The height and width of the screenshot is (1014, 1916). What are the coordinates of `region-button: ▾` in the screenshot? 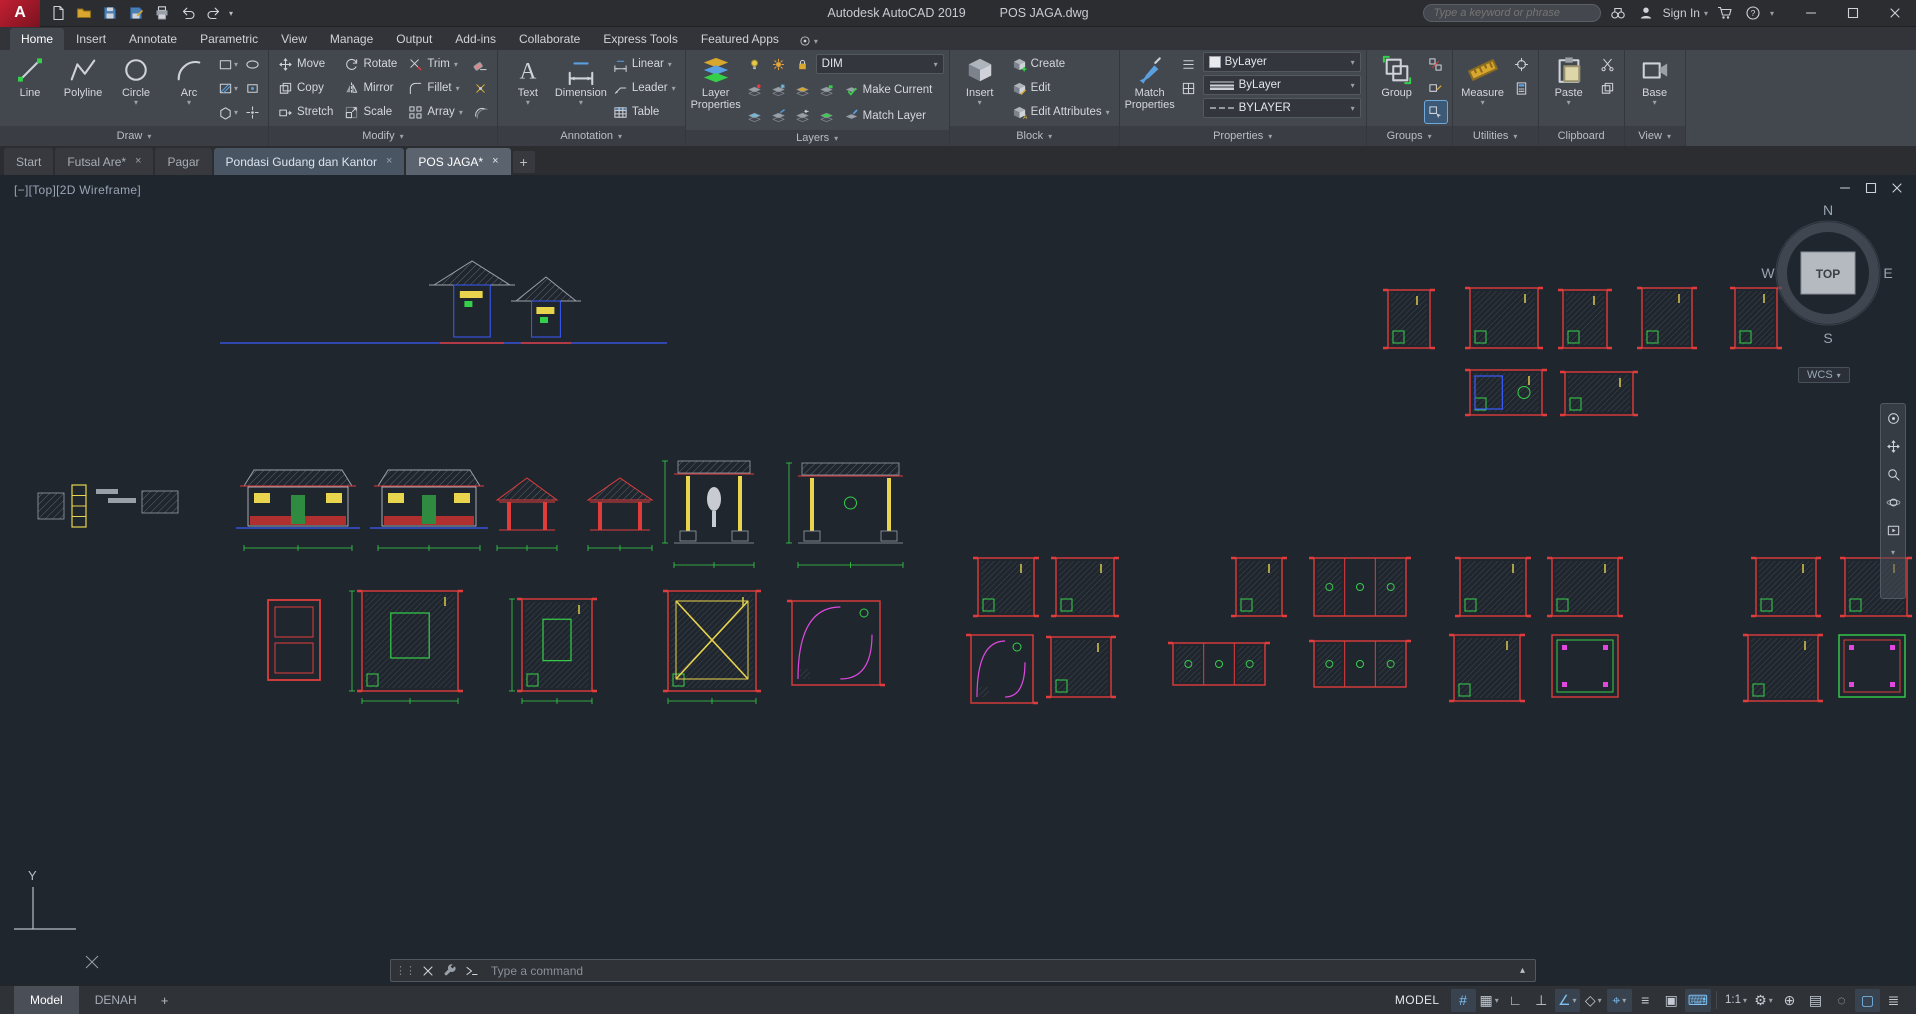 It's located at (228, 112).